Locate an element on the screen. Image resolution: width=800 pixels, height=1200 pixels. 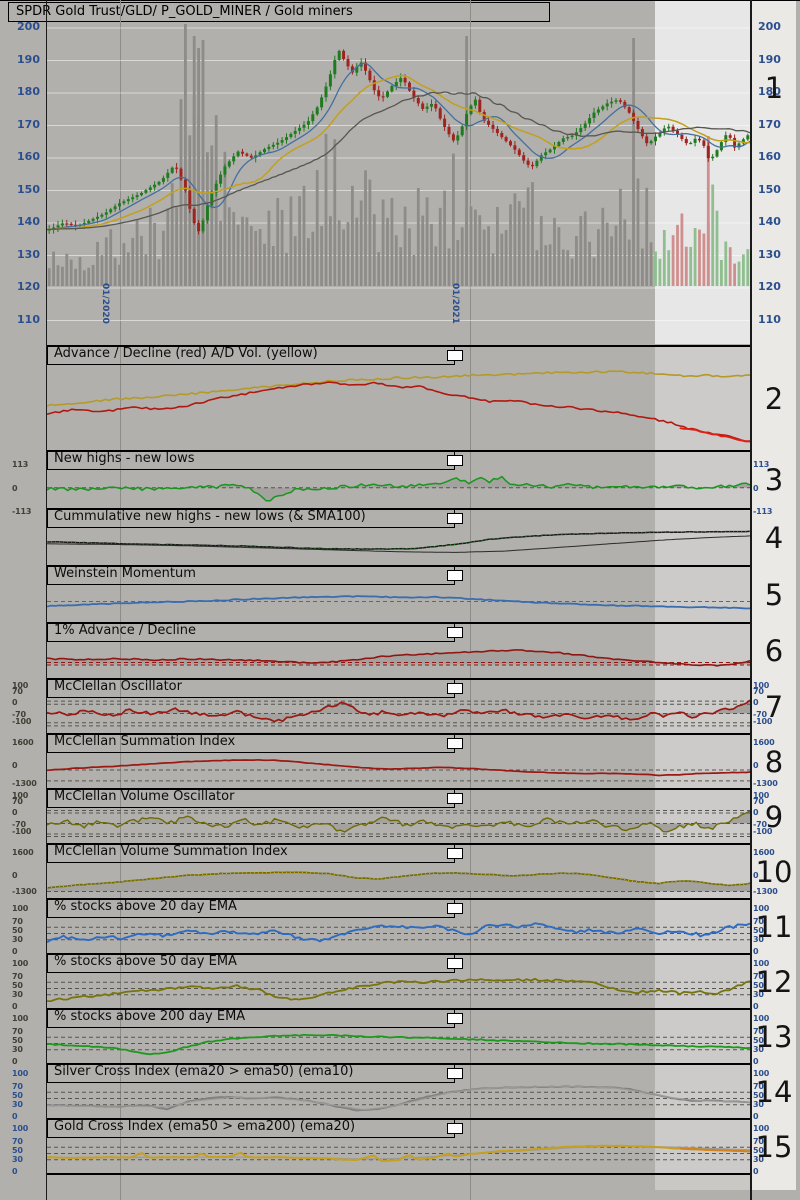
series-nh-nl is located at coordinates (398, 488).